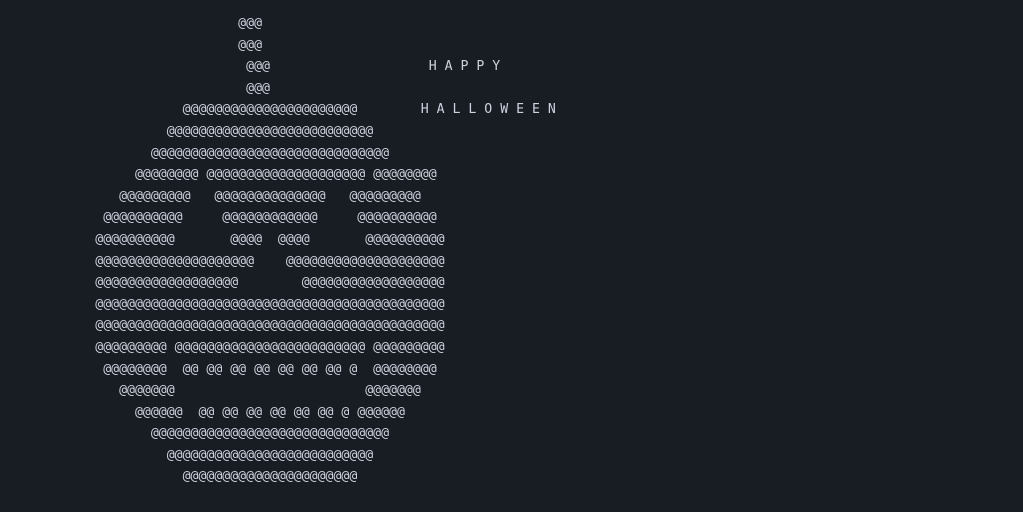 This screenshot has height=512, width=1023. What do you see at coordinates (210, 196) in the screenshot?
I see `terminal-line: @@@@@@@@@ @@@@@@@@@@@@@@ @@@@@@@@@` at bounding box center [210, 196].